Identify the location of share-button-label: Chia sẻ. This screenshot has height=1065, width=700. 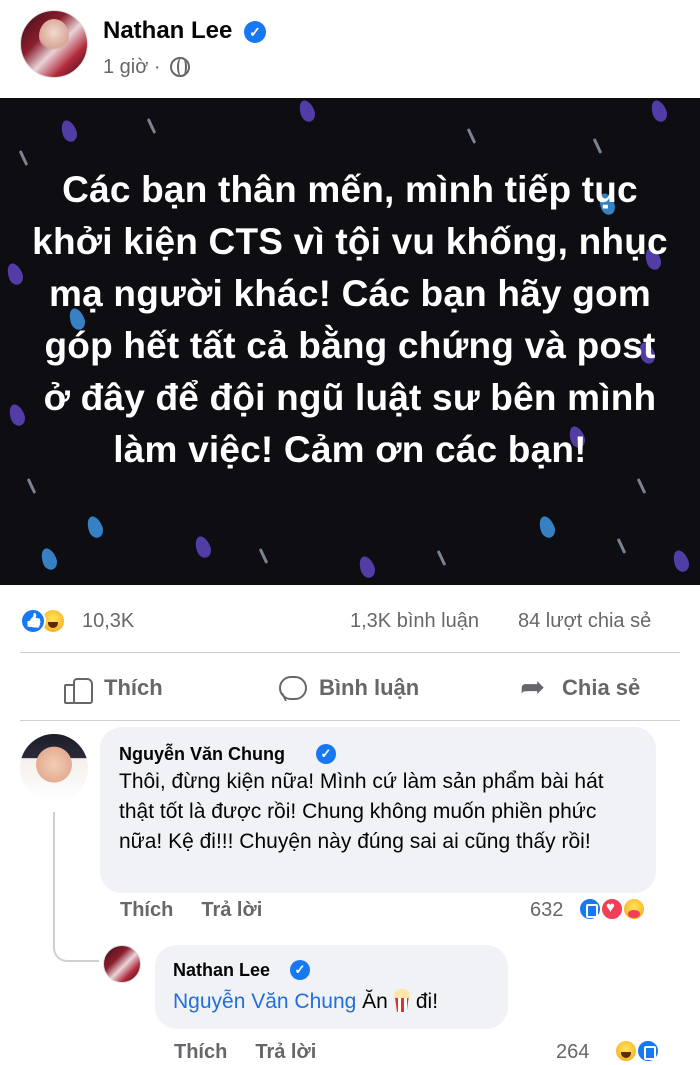
(601, 687).